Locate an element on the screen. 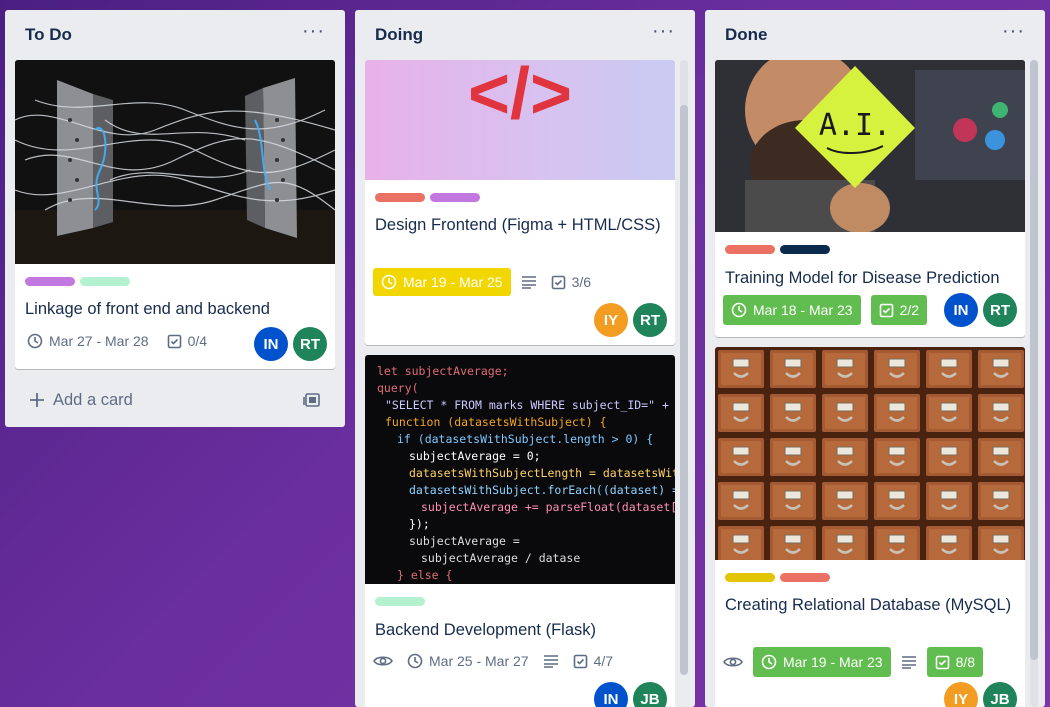  card-cover-image: </> is located at coordinates (520, 120).